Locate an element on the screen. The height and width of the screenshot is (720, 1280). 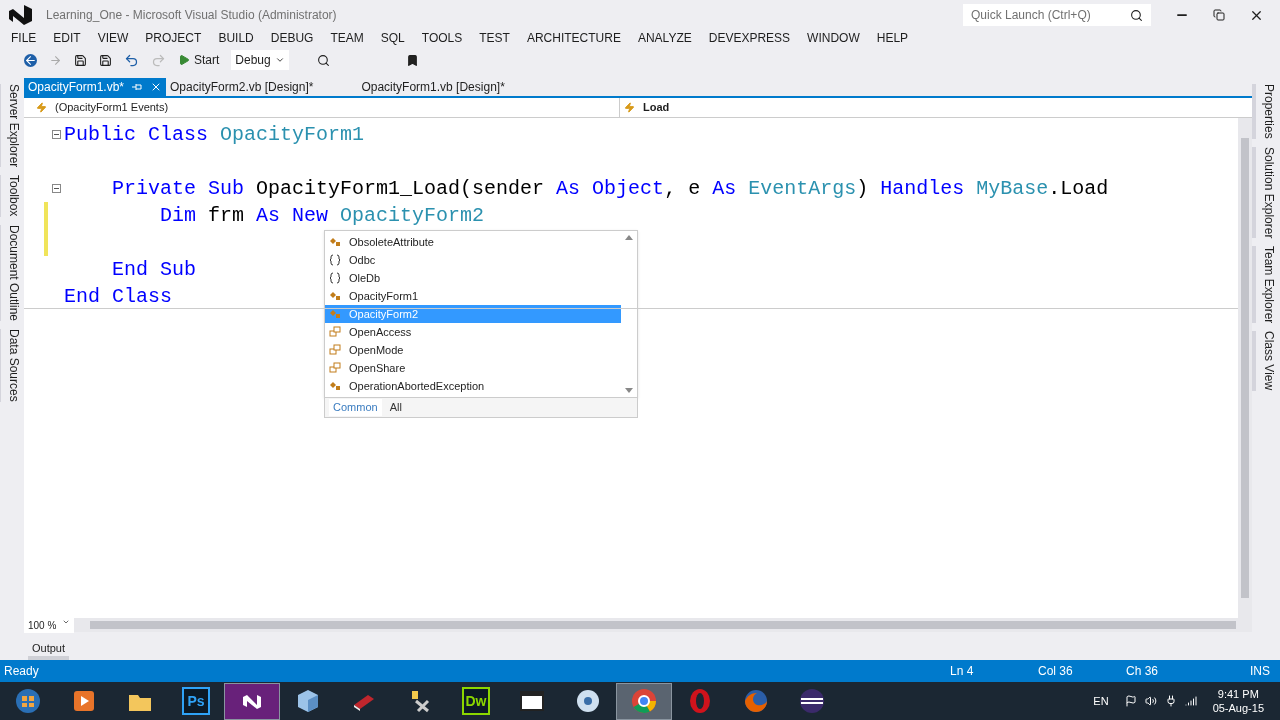
eclipse-app-icon is located at coordinates (812, 701).